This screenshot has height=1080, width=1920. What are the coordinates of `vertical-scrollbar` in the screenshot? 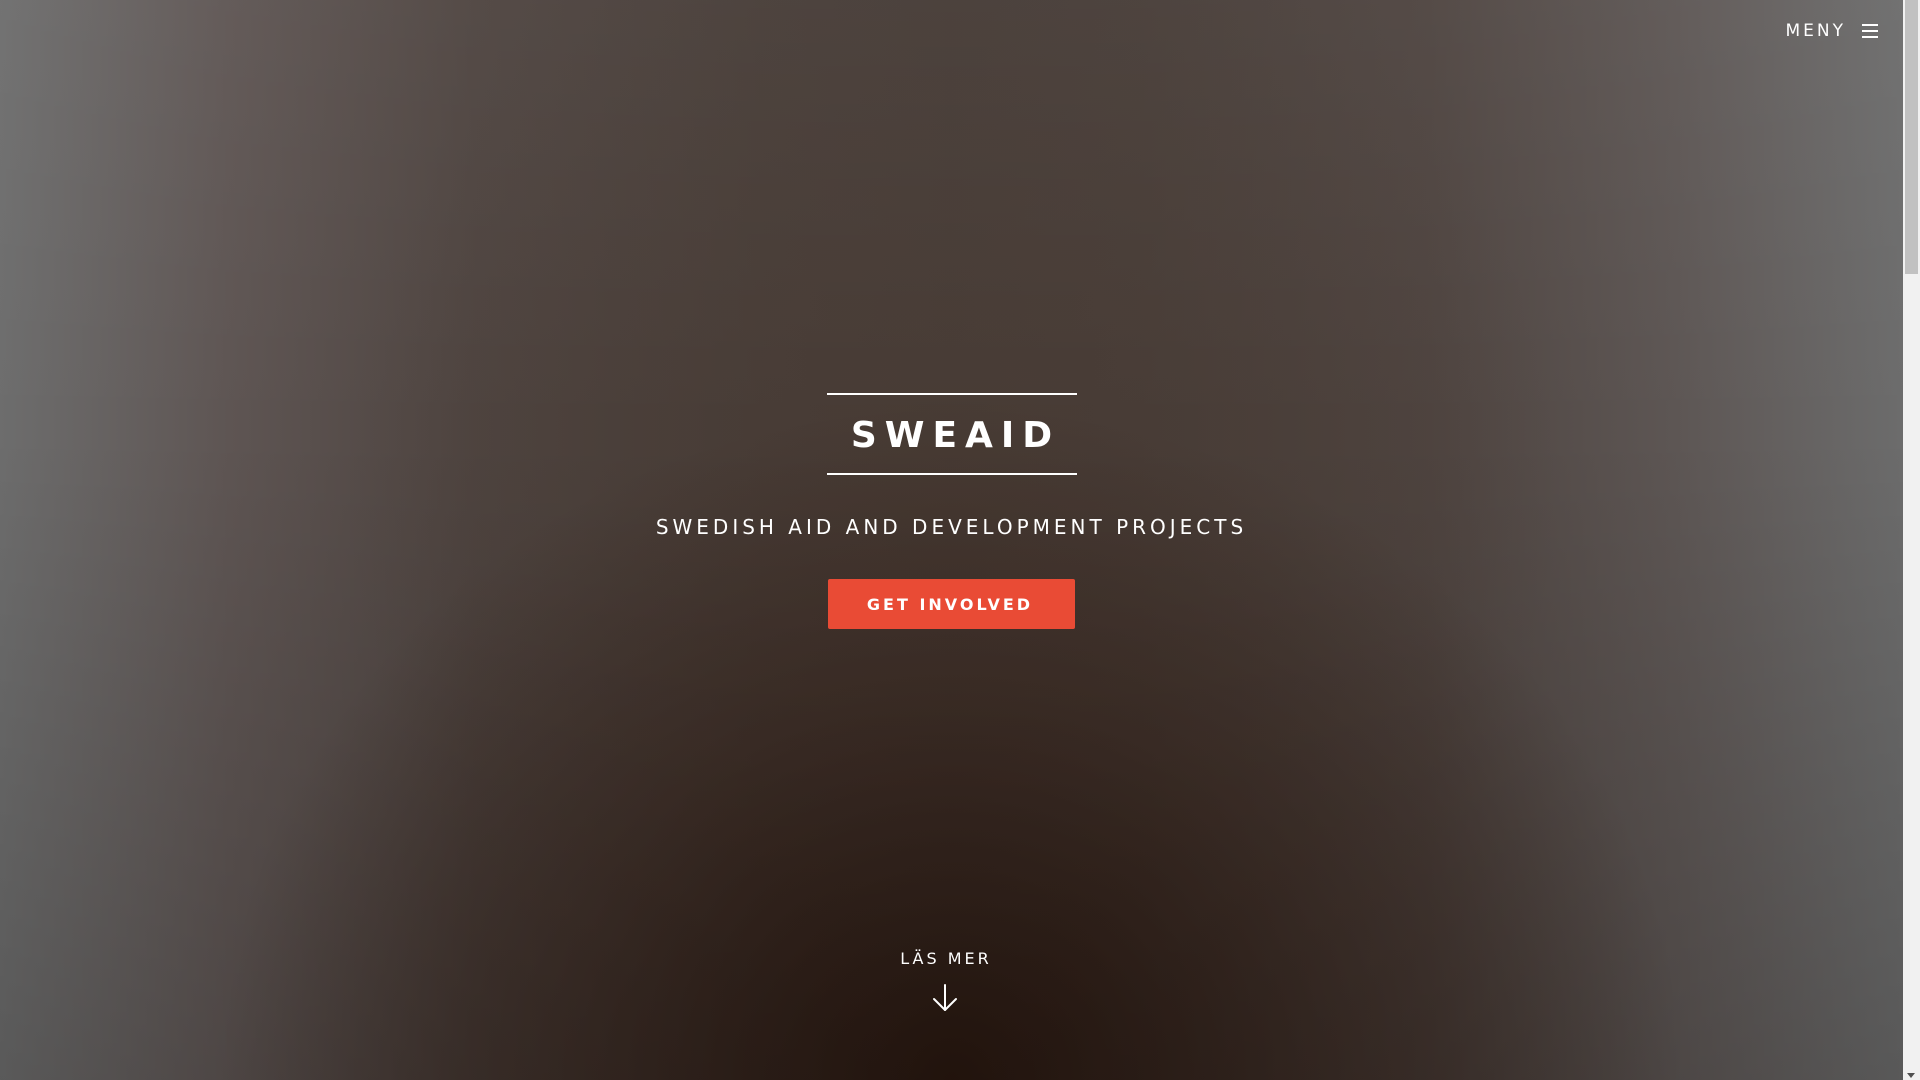 It's located at (1911, 540).